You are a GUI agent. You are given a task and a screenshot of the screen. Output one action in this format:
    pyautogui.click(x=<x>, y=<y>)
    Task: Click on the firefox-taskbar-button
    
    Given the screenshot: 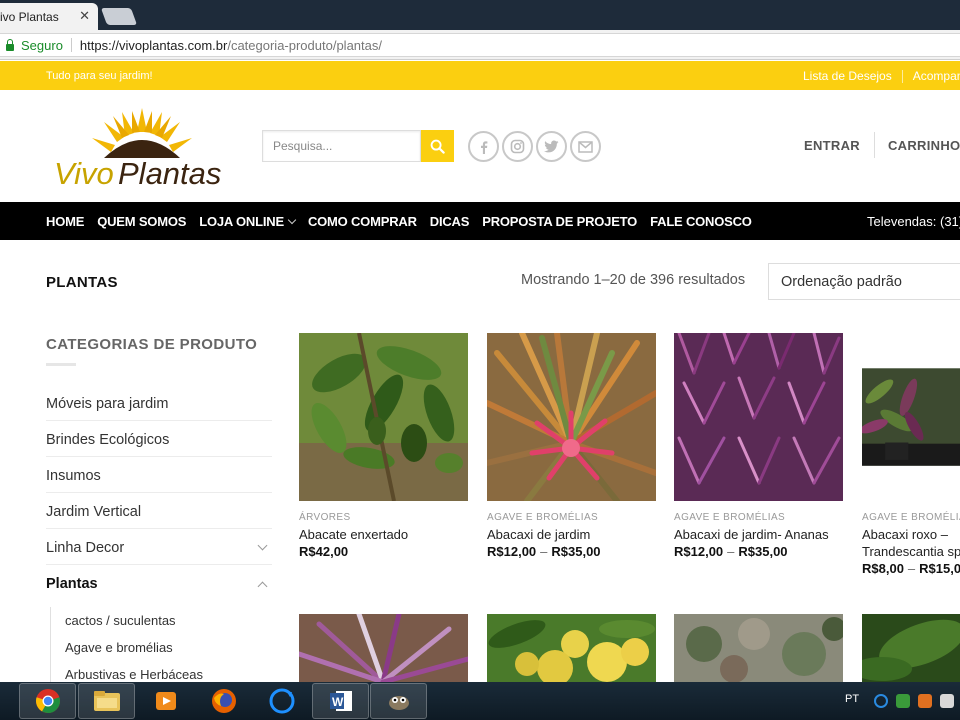 What is the action you would take?
    pyautogui.click(x=223, y=701)
    